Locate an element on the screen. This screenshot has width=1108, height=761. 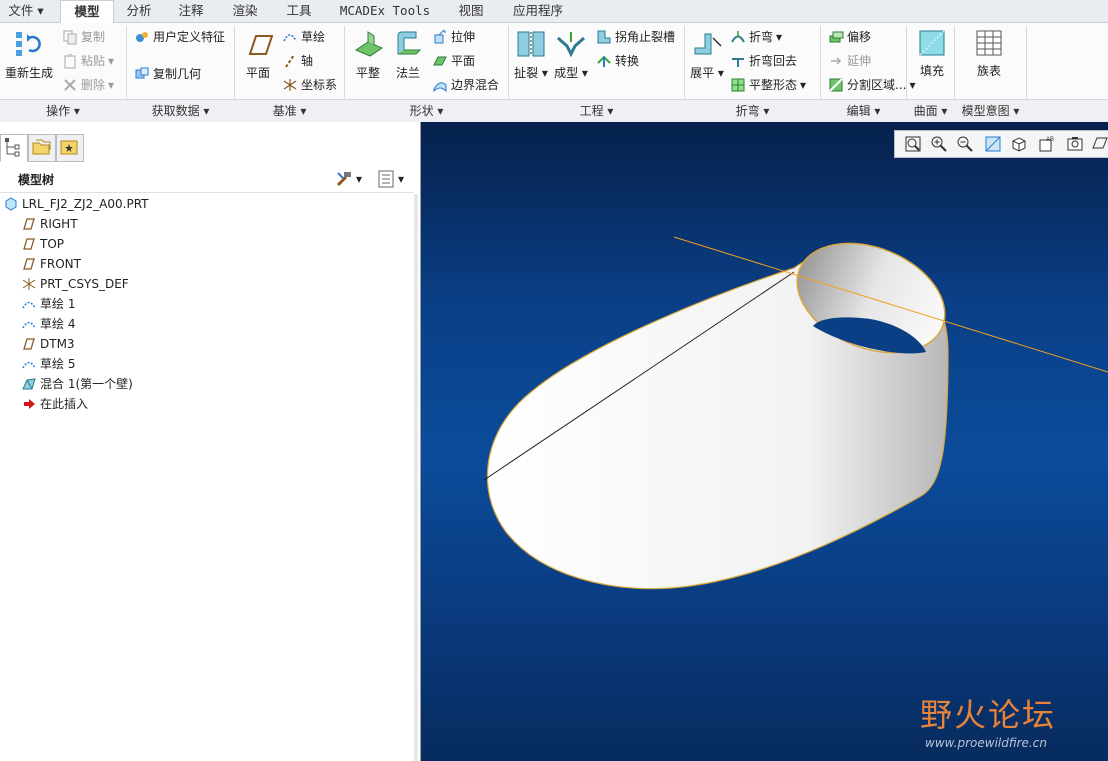
tree-scrollbar is located at coordinates (416, 477).